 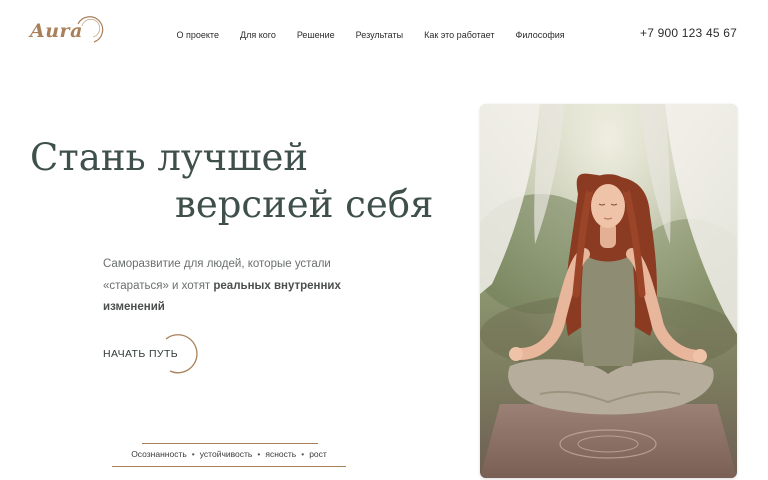 What do you see at coordinates (379, 35) in the screenshot?
I see `nav-item-results: Результаты` at bounding box center [379, 35].